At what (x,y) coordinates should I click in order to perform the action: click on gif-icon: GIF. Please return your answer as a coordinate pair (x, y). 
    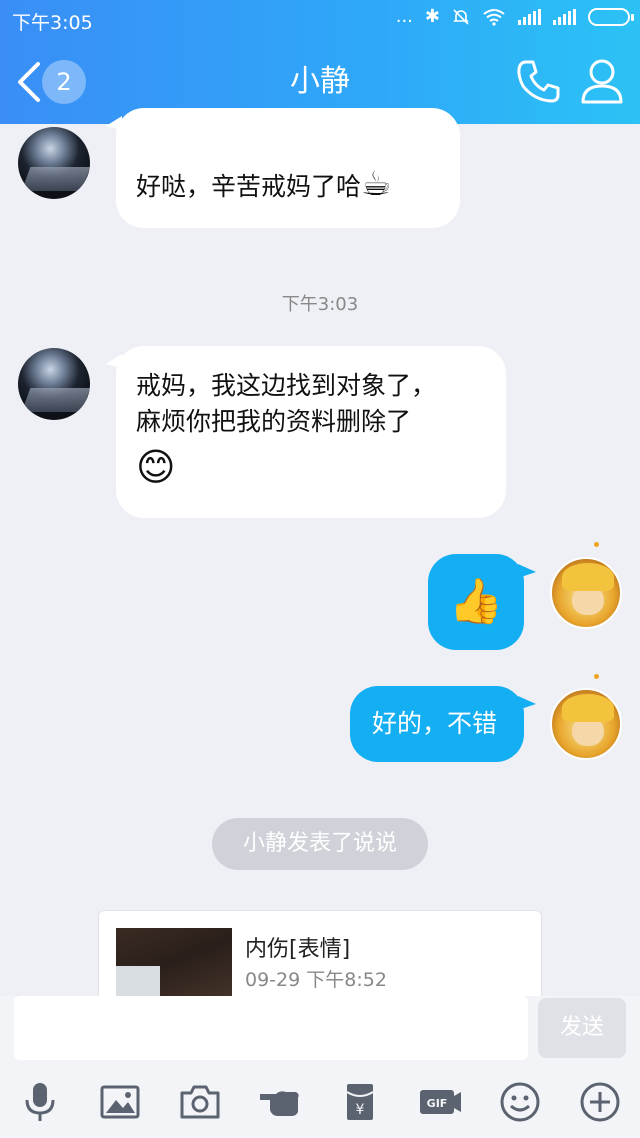
    Looking at the image, I should click on (440, 1102).